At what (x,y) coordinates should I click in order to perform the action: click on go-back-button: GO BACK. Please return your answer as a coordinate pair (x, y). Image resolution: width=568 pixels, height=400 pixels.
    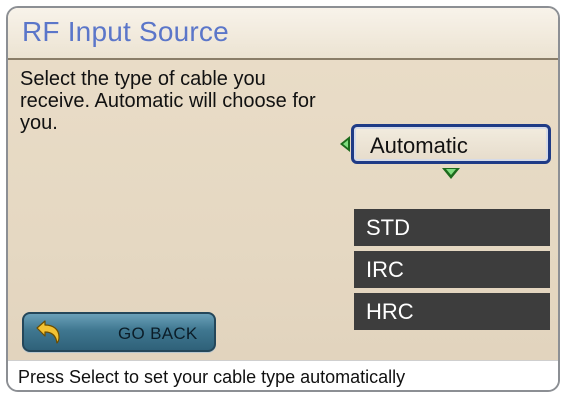
    Looking at the image, I should click on (119, 332).